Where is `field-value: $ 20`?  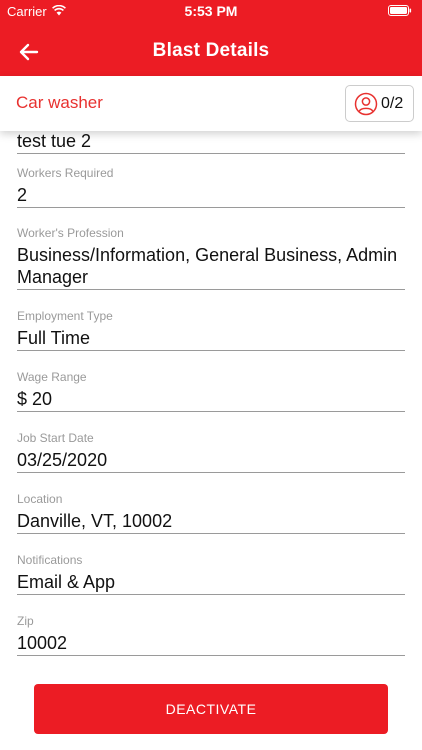 field-value: $ 20 is located at coordinates (211, 400).